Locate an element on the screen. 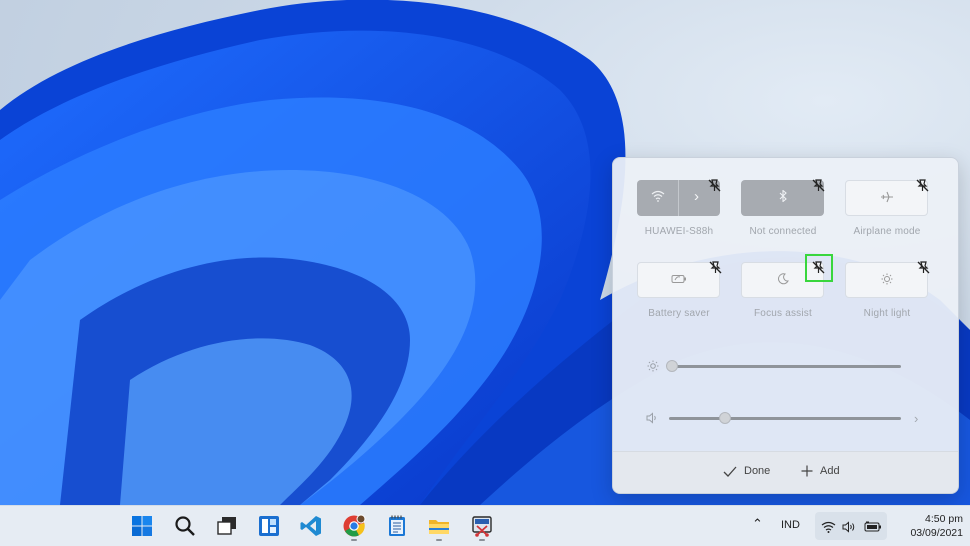  airplane-mode-label: Airplane mode is located at coordinates (887, 231).